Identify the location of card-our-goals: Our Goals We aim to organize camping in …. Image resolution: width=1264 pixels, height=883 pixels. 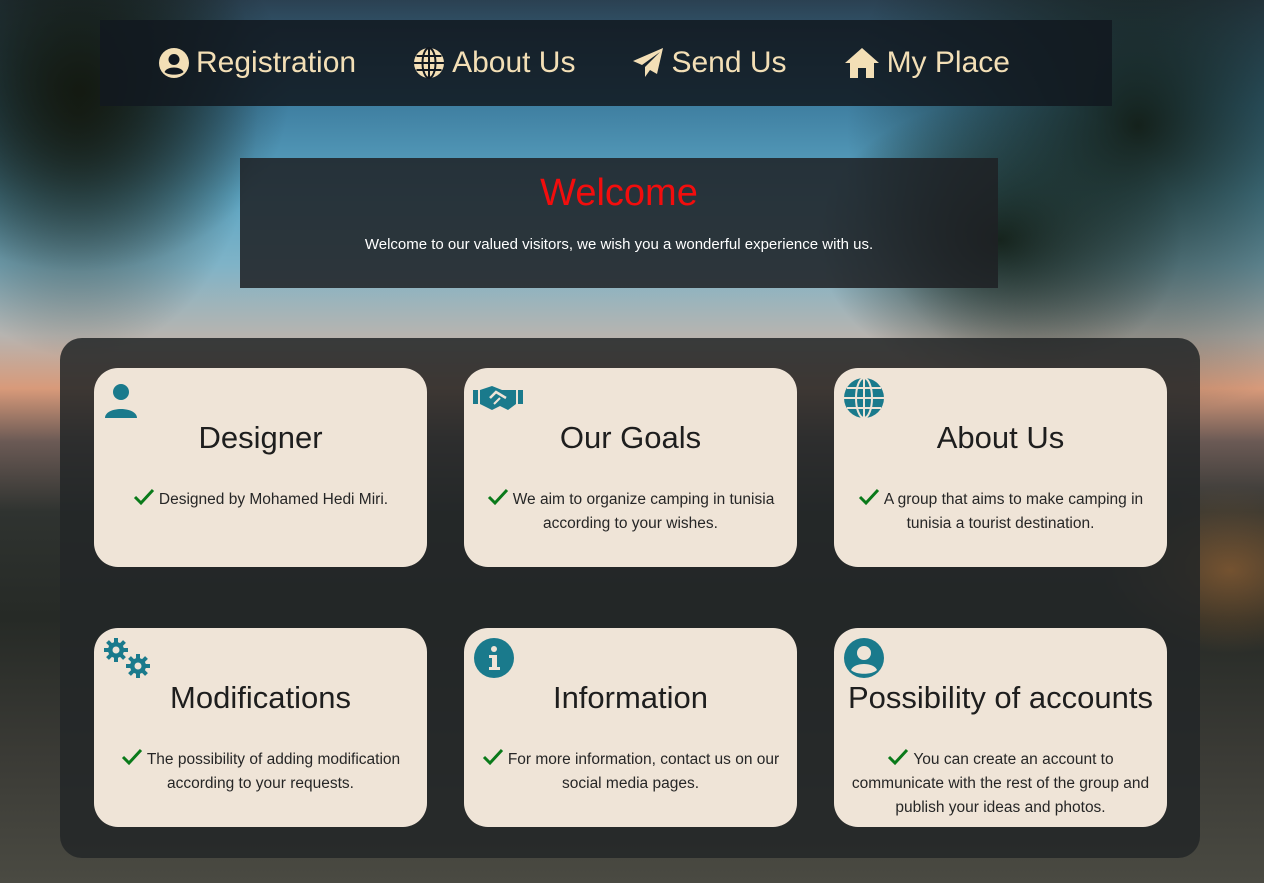
(630, 467).